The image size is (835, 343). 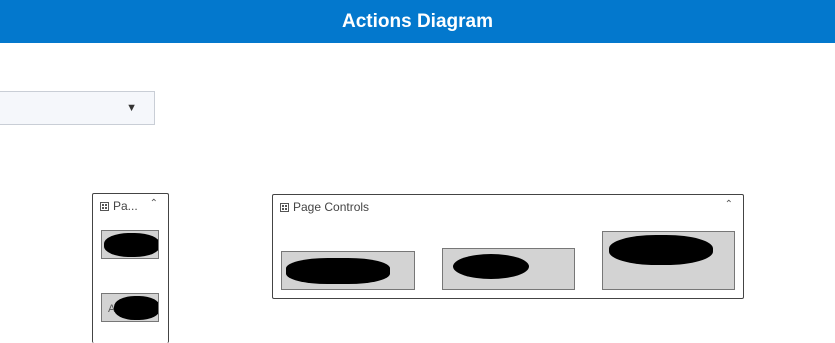 I want to click on title-bar: Actions Diagram, so click(x=417, y=21).